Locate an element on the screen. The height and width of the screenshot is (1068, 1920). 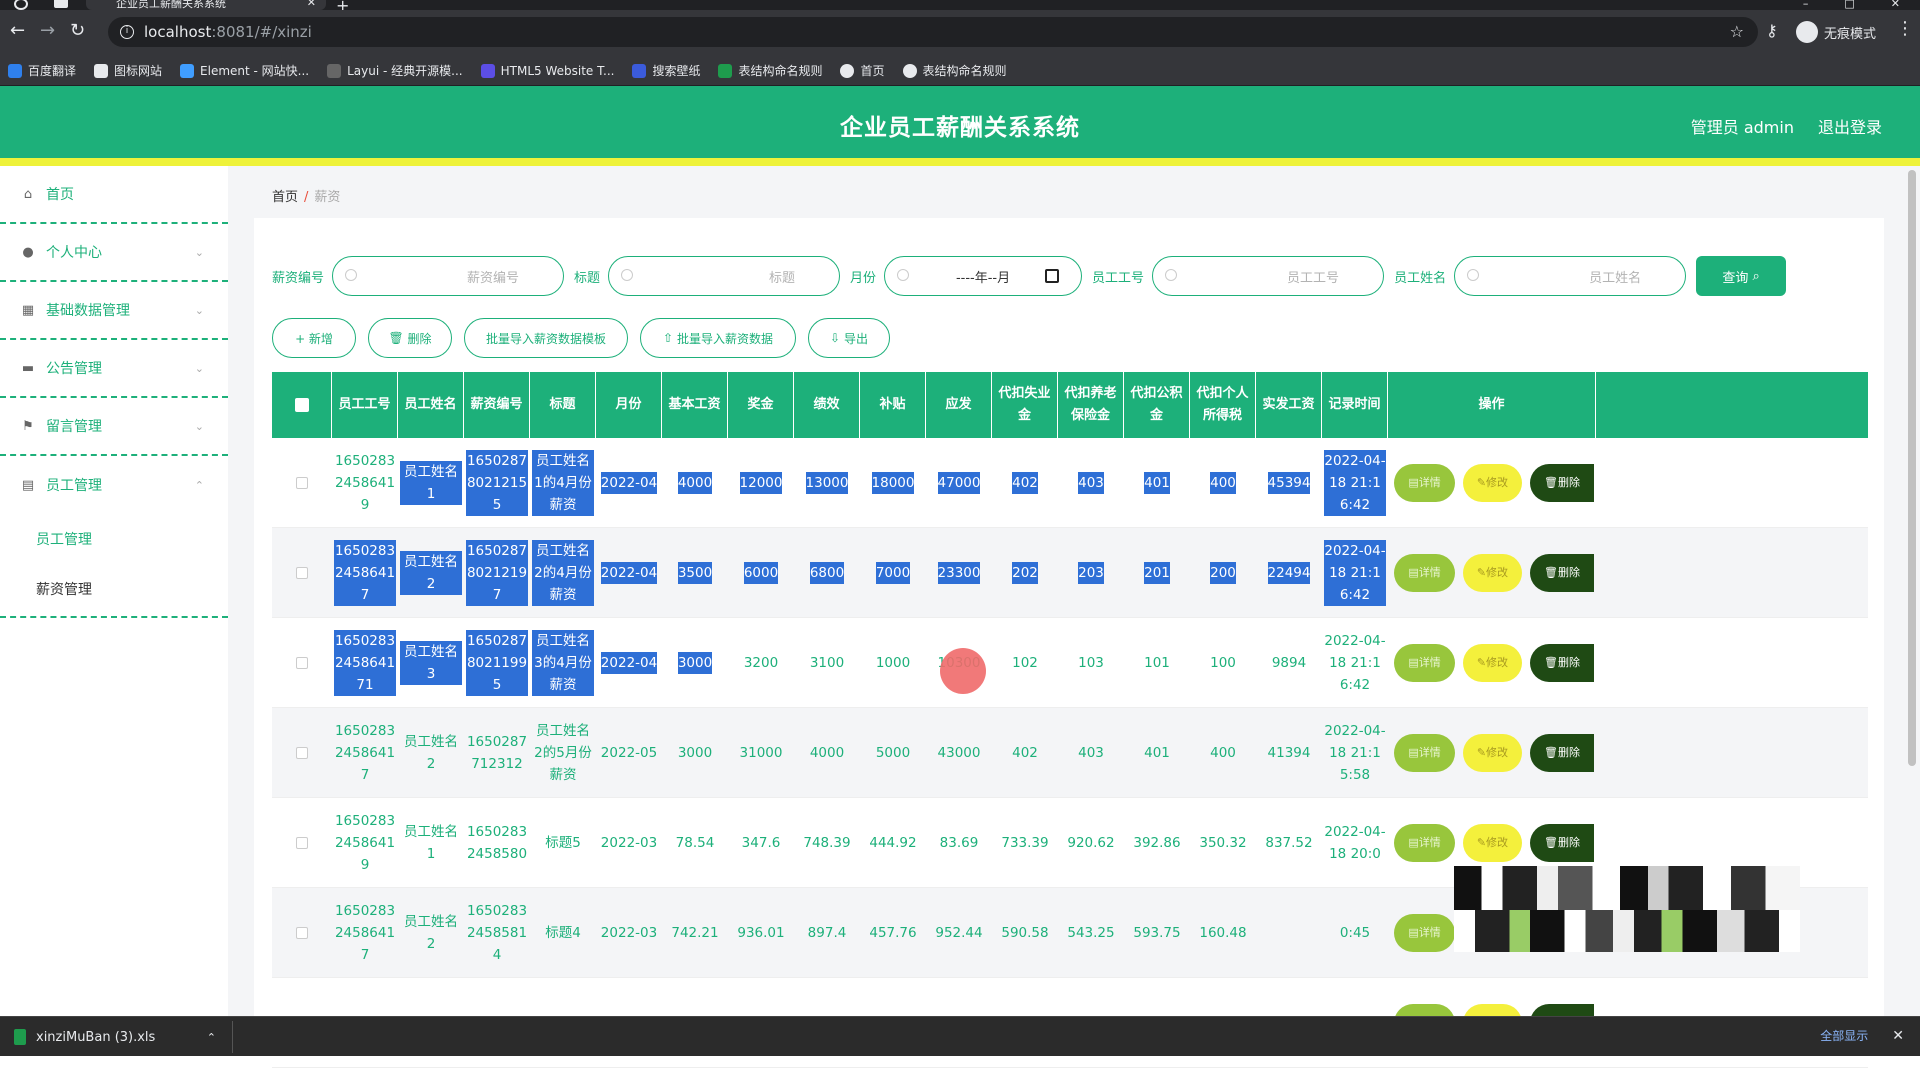
table-cell: 202 is located at coordinates (1025, 572).